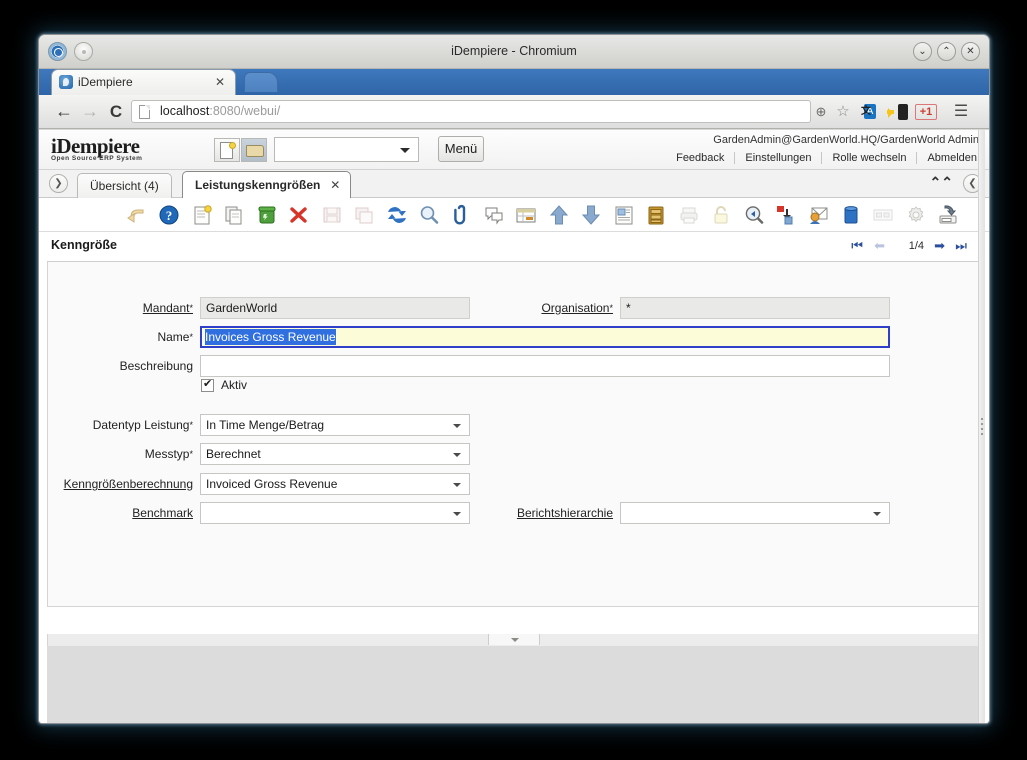  Describe the element at coordinates (169, 215) in the screenshot. I see `help-icon: ?` at that location.